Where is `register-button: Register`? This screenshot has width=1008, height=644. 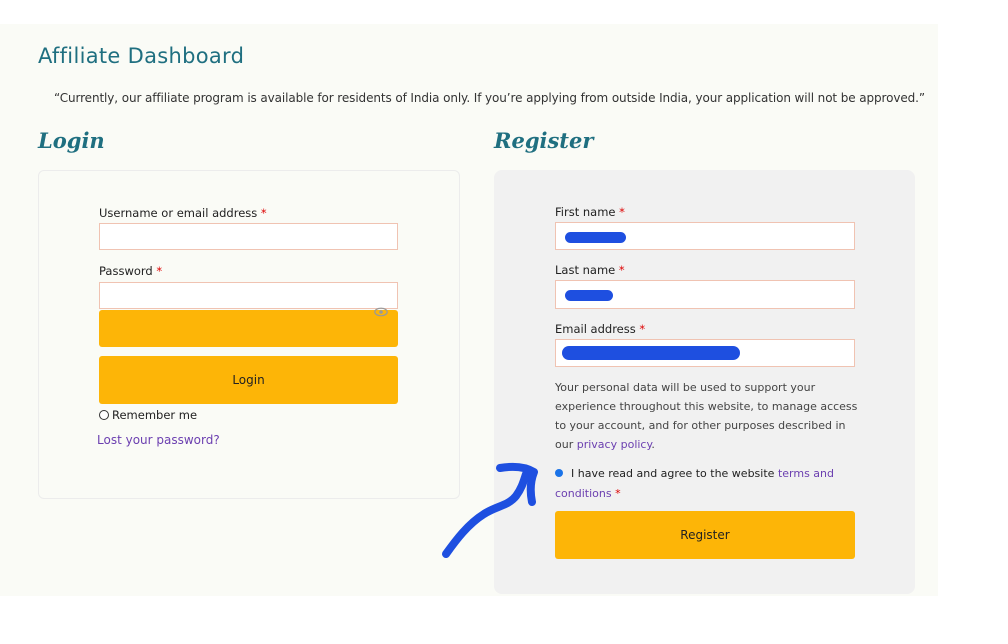 register-button: Register is located at coordinates (705, 535).